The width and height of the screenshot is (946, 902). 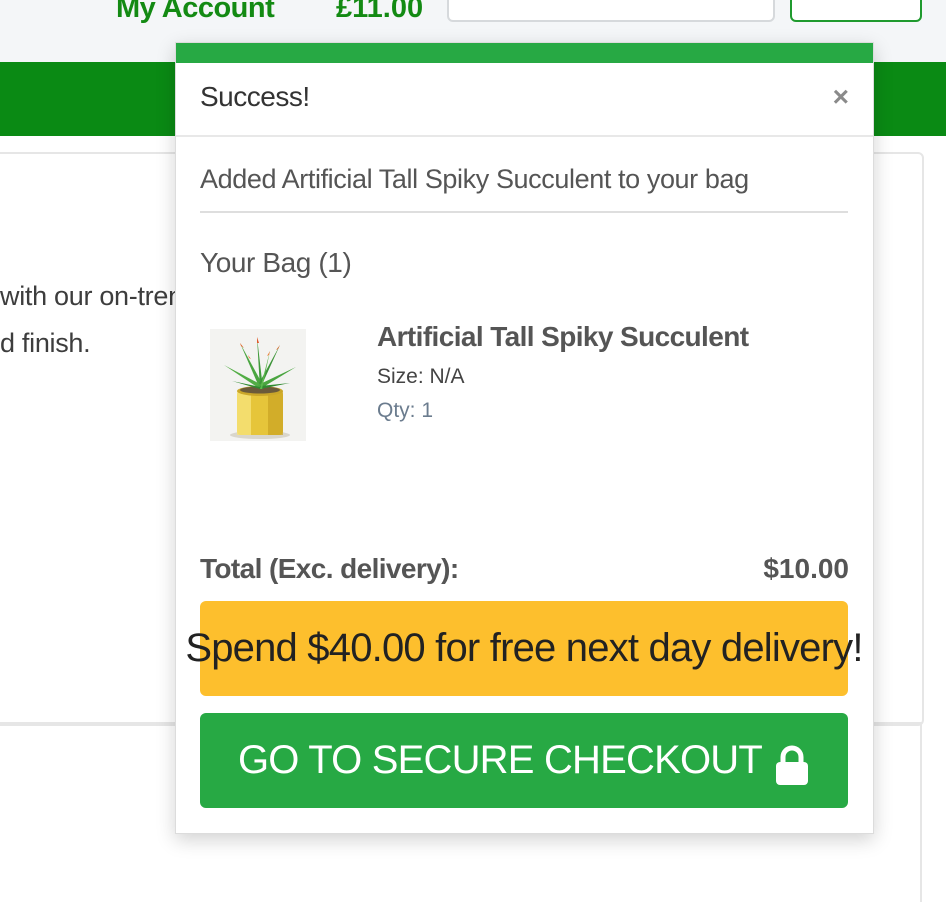 I want to click on section-border, so click(x=921, y=812).